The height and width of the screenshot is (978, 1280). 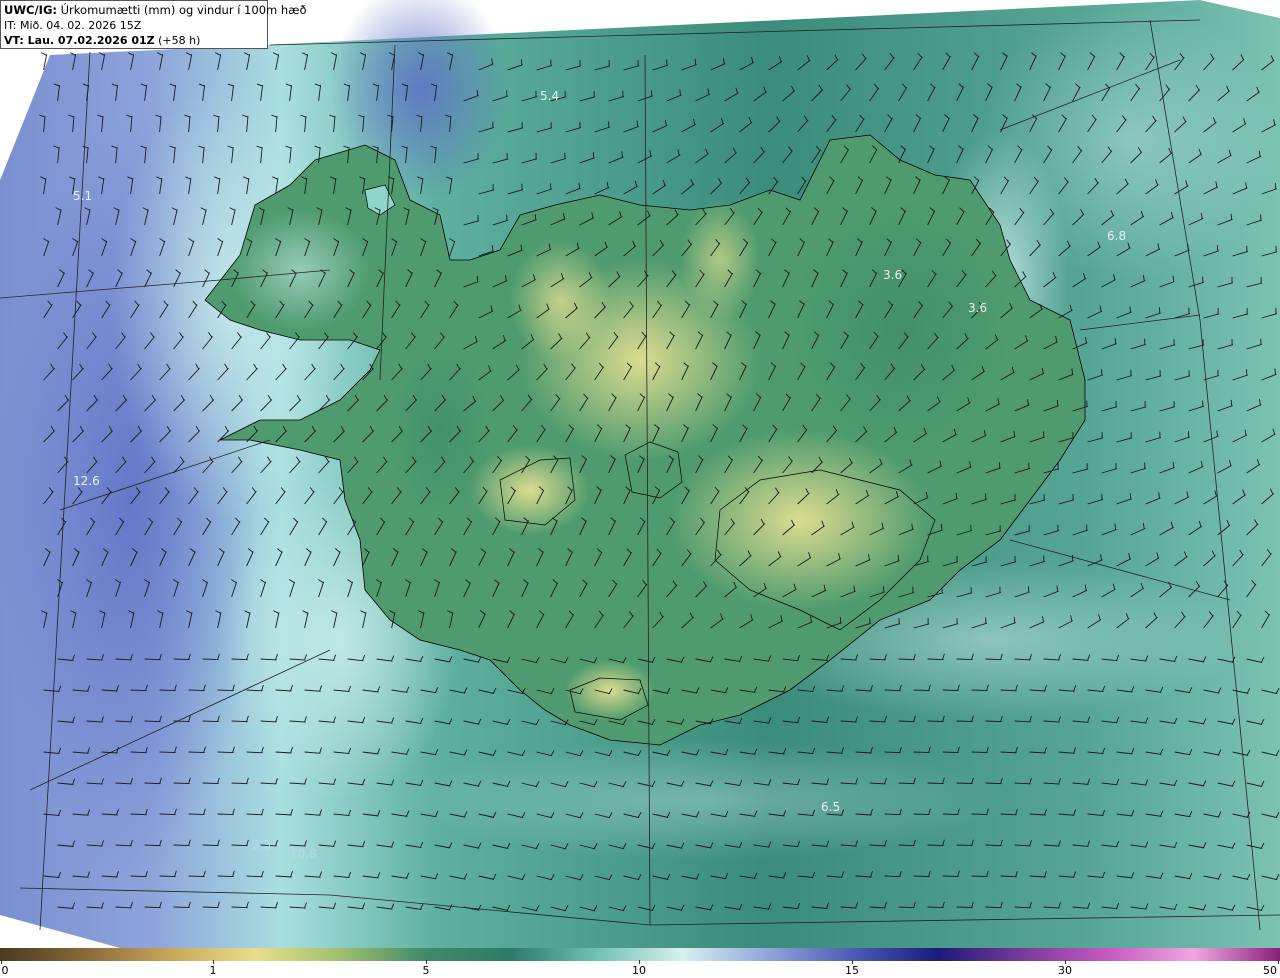 What do you see at coordinates (639, 970) in the screenshot?
I see `colorbar-tick-label: 10` at bounding box center [639, 970].